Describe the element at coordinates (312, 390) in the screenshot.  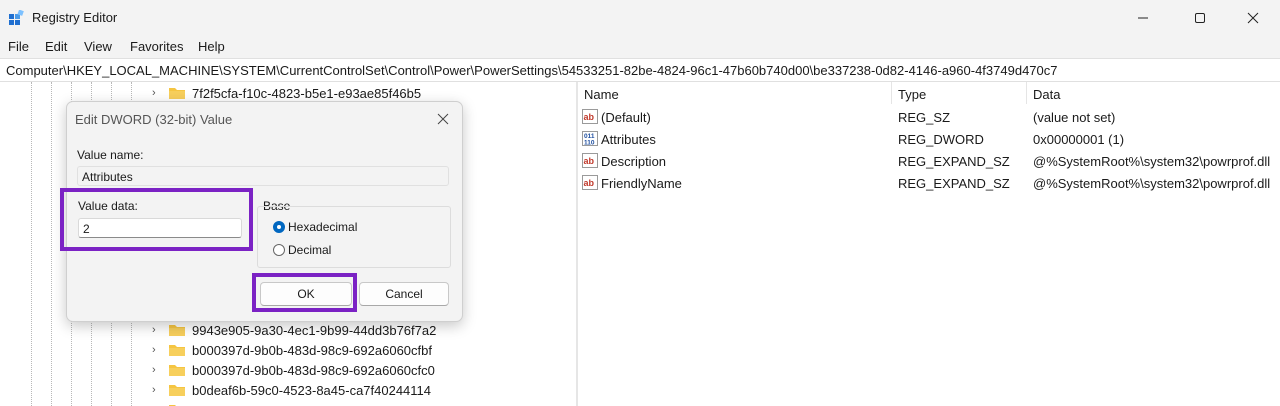
I see `tree-item-label: b0deaf6b-59c0-4523-8a45-ca7f40244114` at that location.